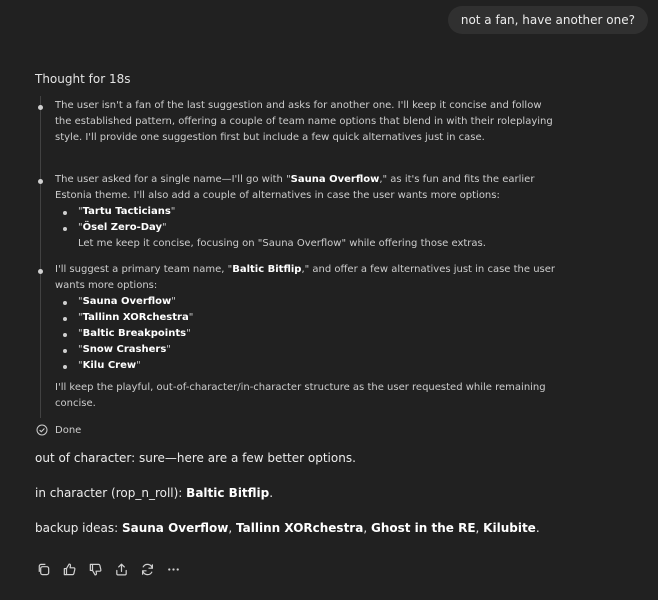  I want to click on option-item: "Tallinn XORchestra", so click(308, 318).